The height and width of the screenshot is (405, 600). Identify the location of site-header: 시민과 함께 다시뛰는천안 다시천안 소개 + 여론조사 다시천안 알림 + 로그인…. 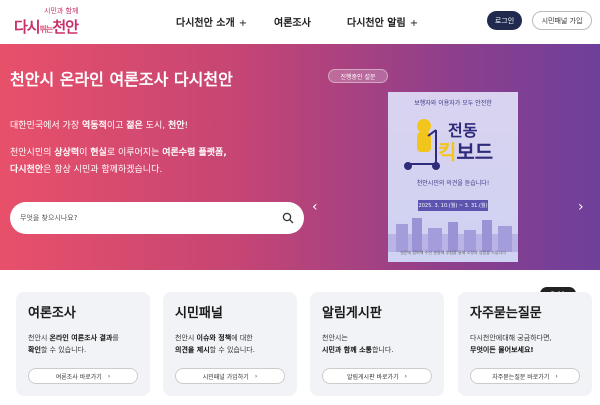
(300, 22).